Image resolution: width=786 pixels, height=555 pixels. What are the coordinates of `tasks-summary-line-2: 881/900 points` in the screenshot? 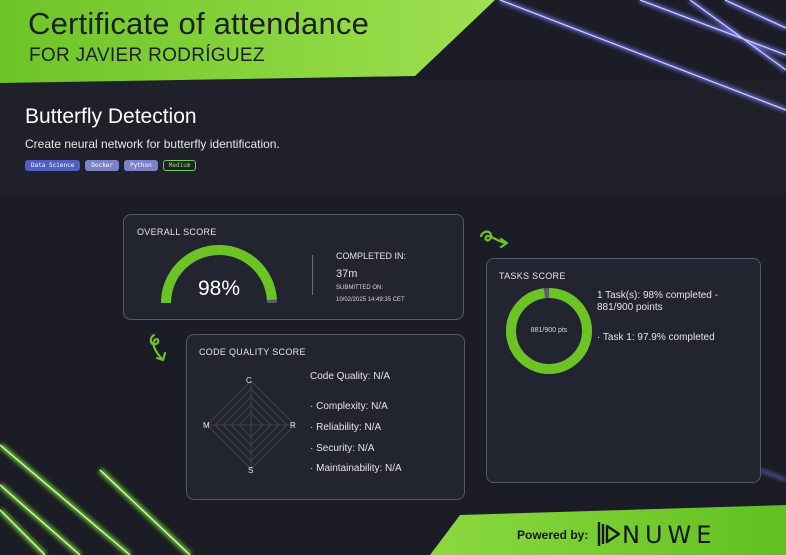 It's located at (630, 307).